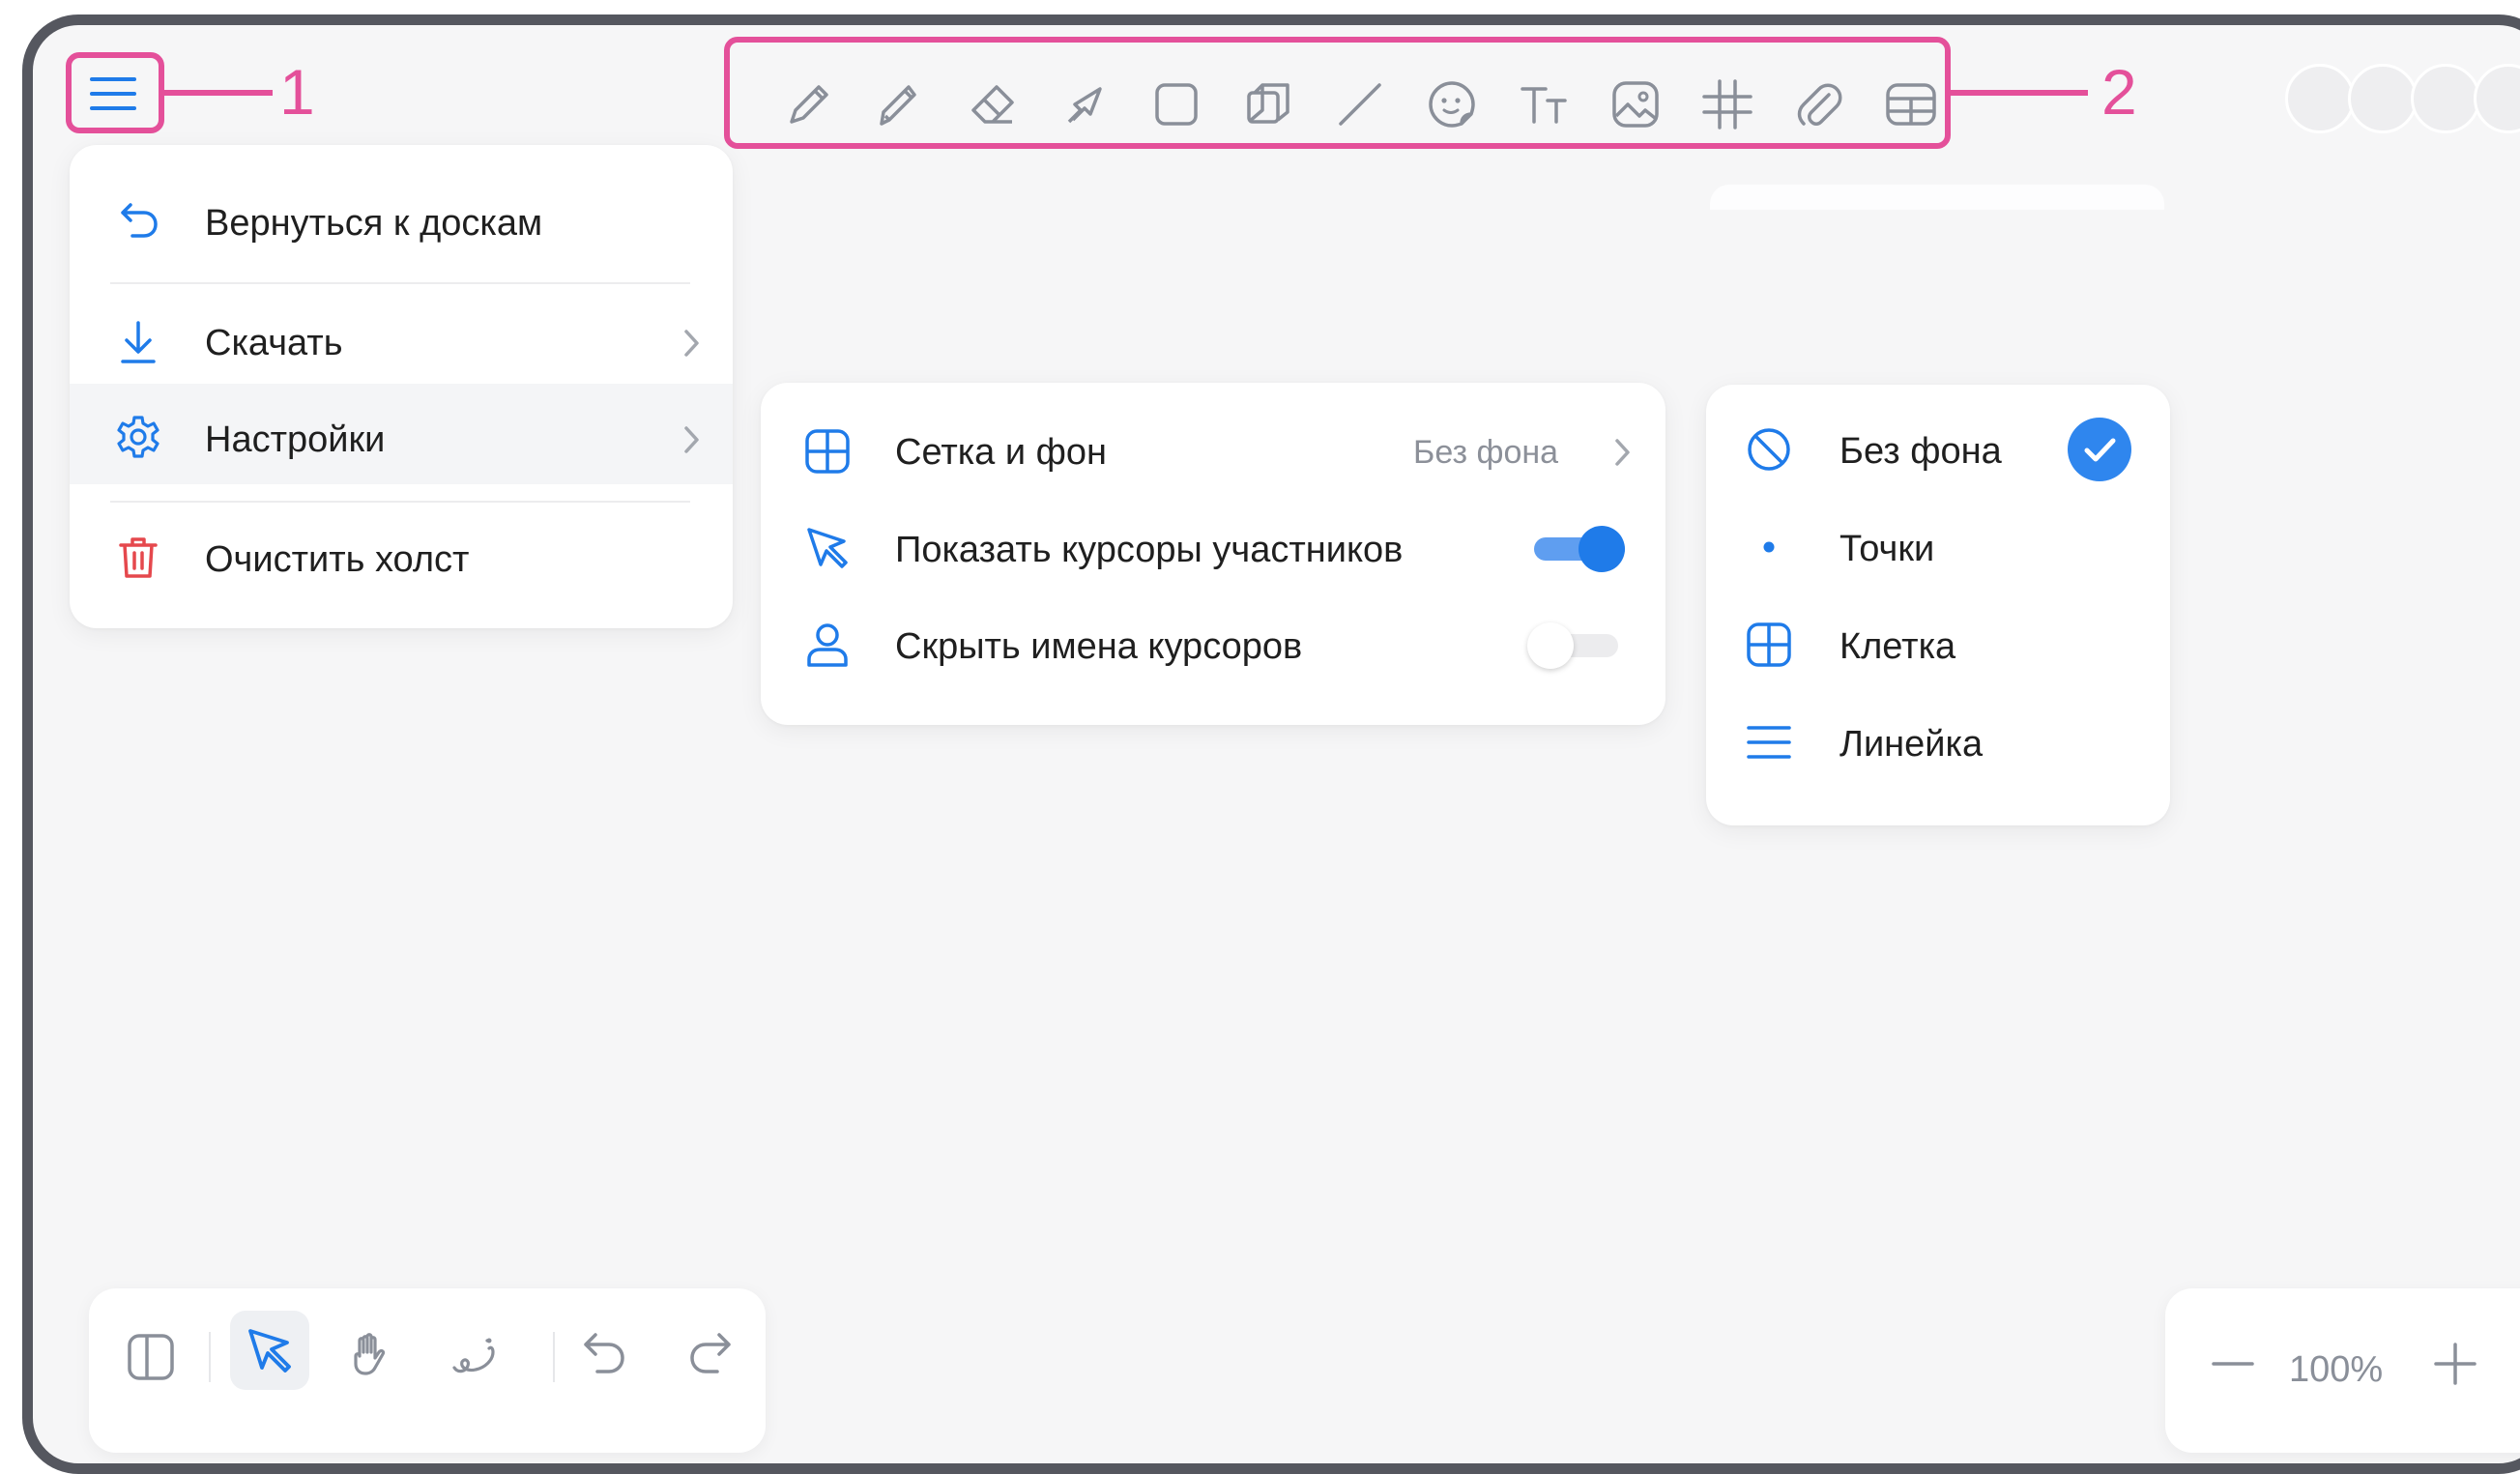 The width and height of the screenshot is (2520, 1474). Describe the element at coordinates (1911, 744) in the screenshot. I see `bg-option-lines: Линейка` at that location.